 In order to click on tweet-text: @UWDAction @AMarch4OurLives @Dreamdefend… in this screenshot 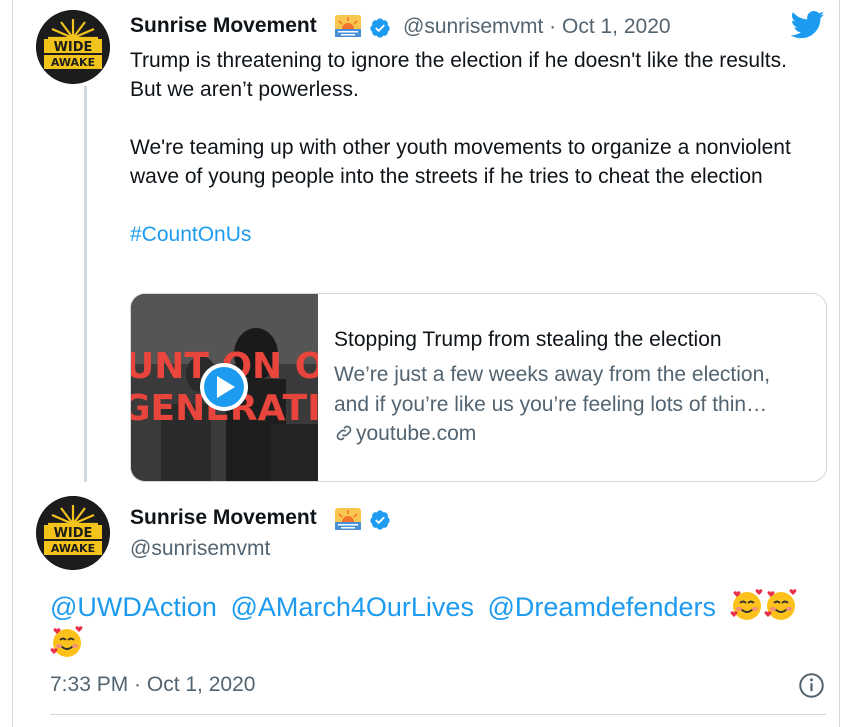, I will do `click(440, 625)`.